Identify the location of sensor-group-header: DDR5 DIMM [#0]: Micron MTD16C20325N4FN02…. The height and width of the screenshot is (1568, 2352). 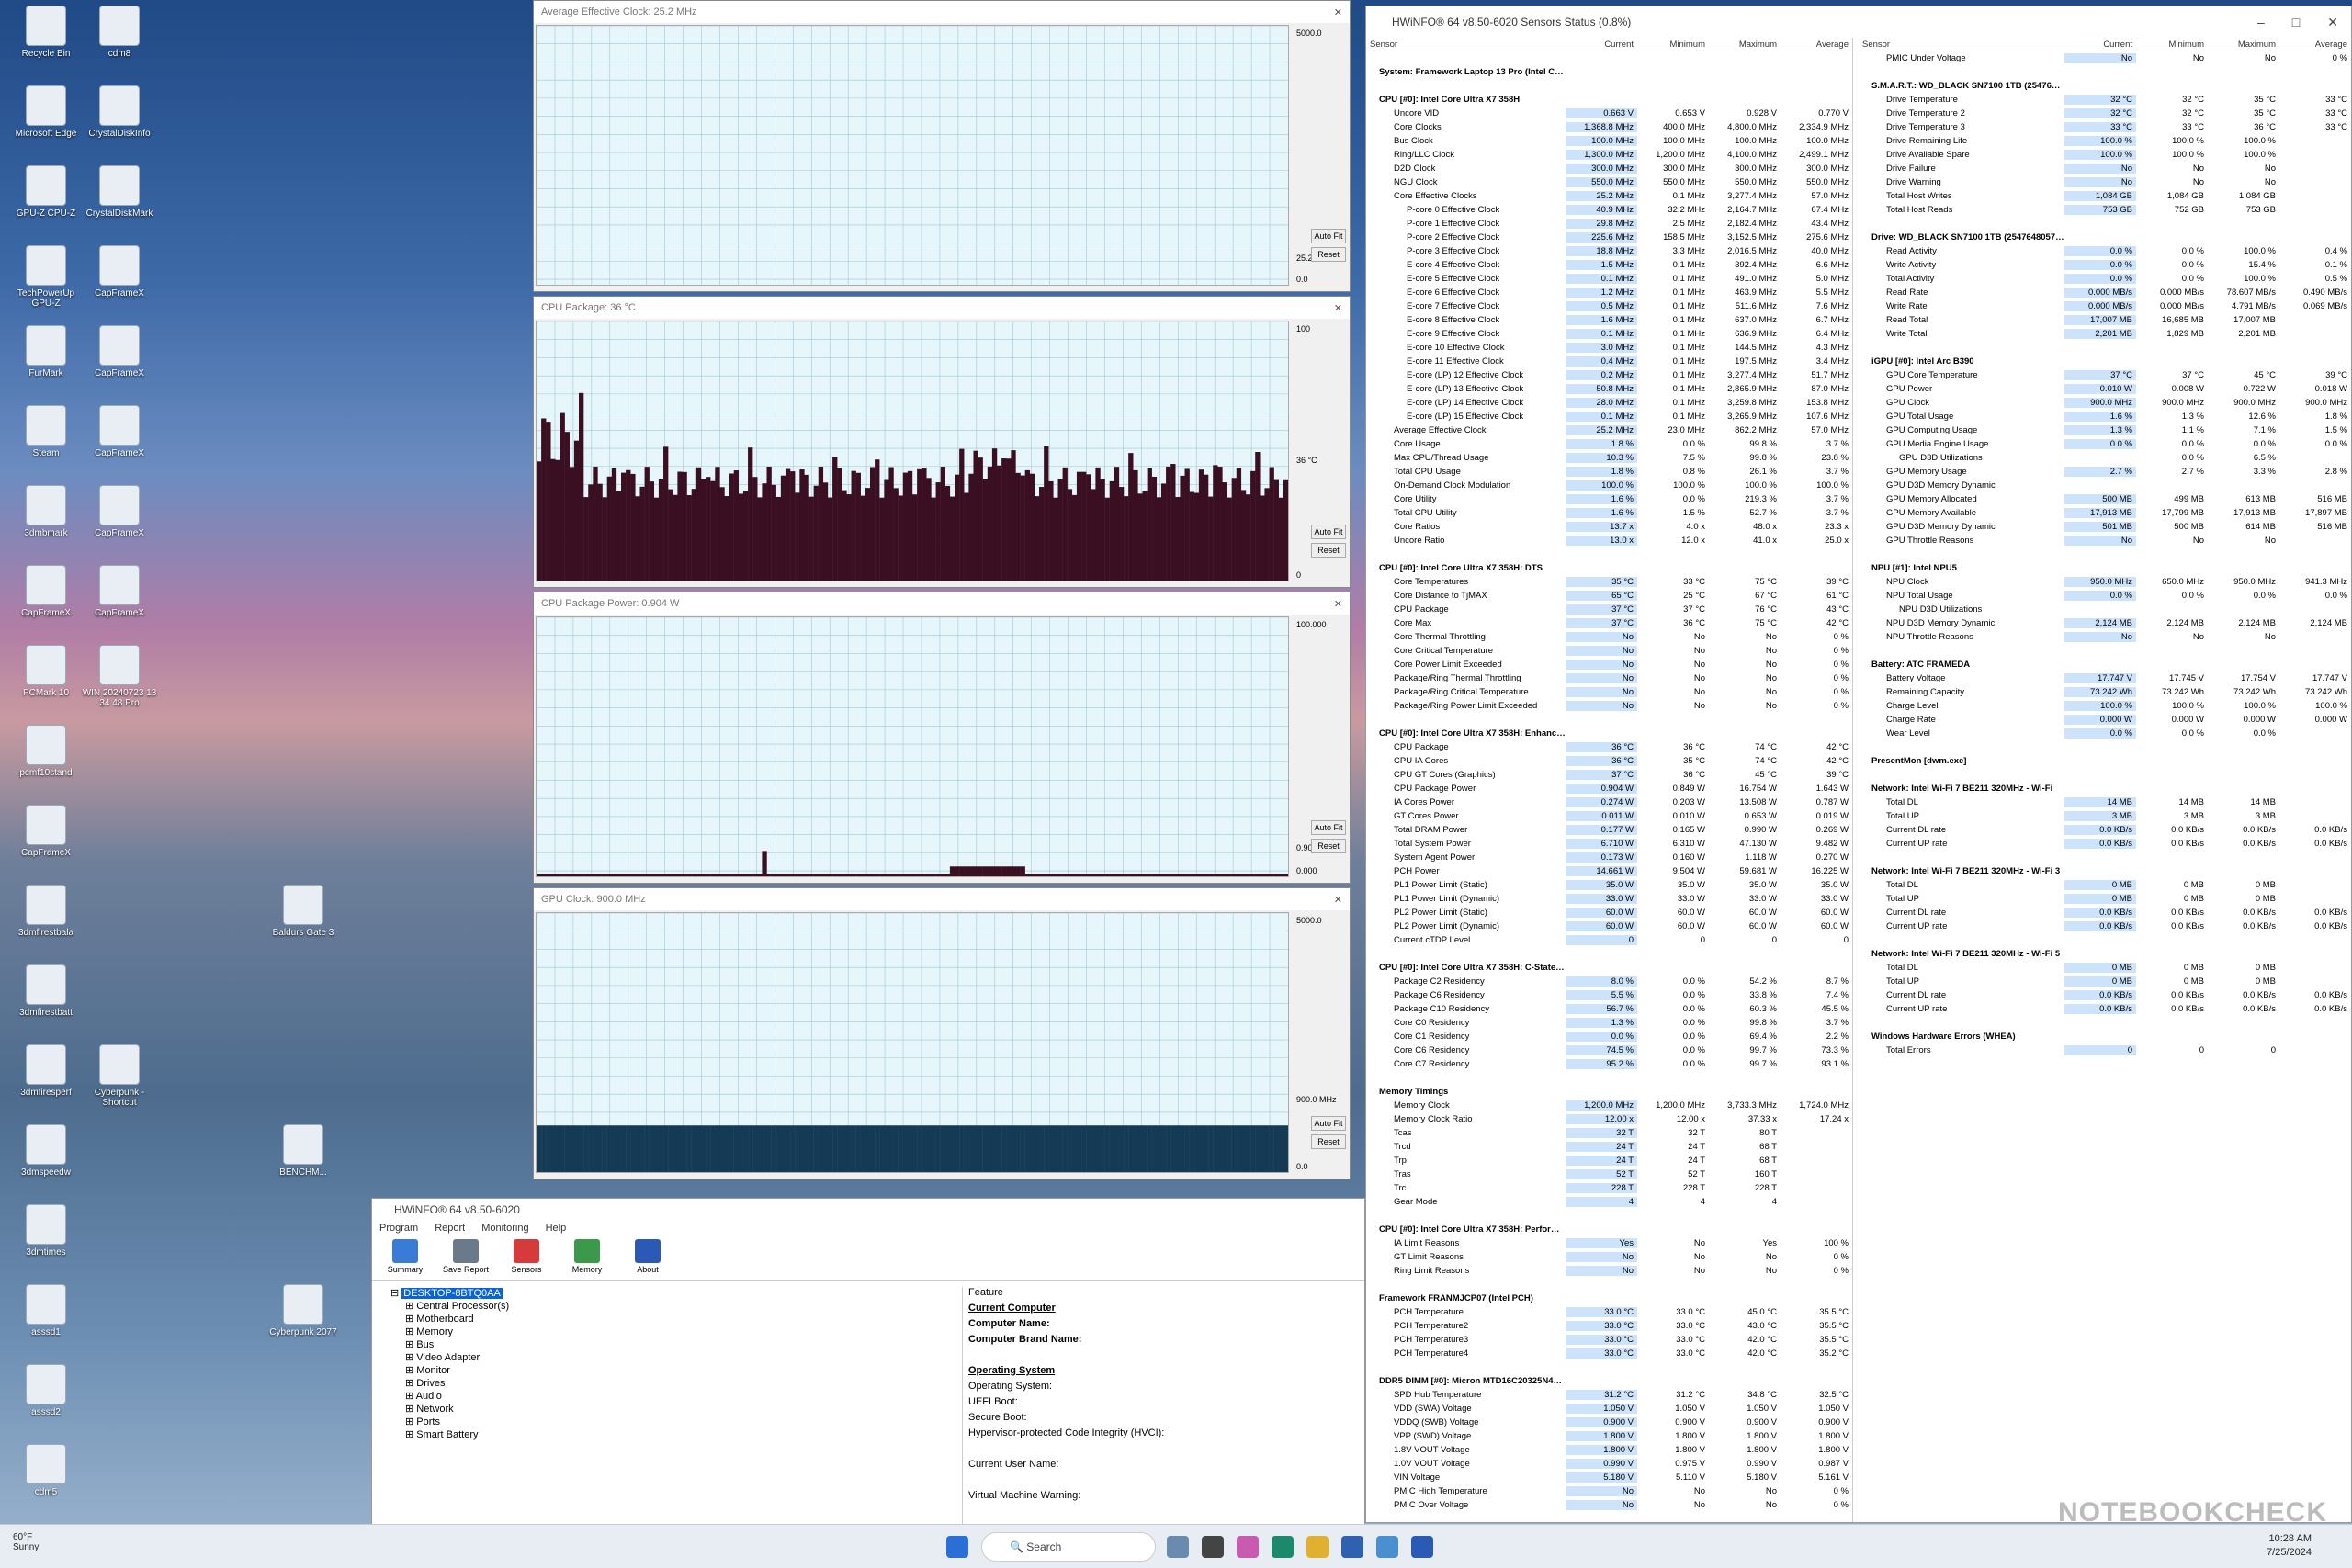
(1609, 1381).